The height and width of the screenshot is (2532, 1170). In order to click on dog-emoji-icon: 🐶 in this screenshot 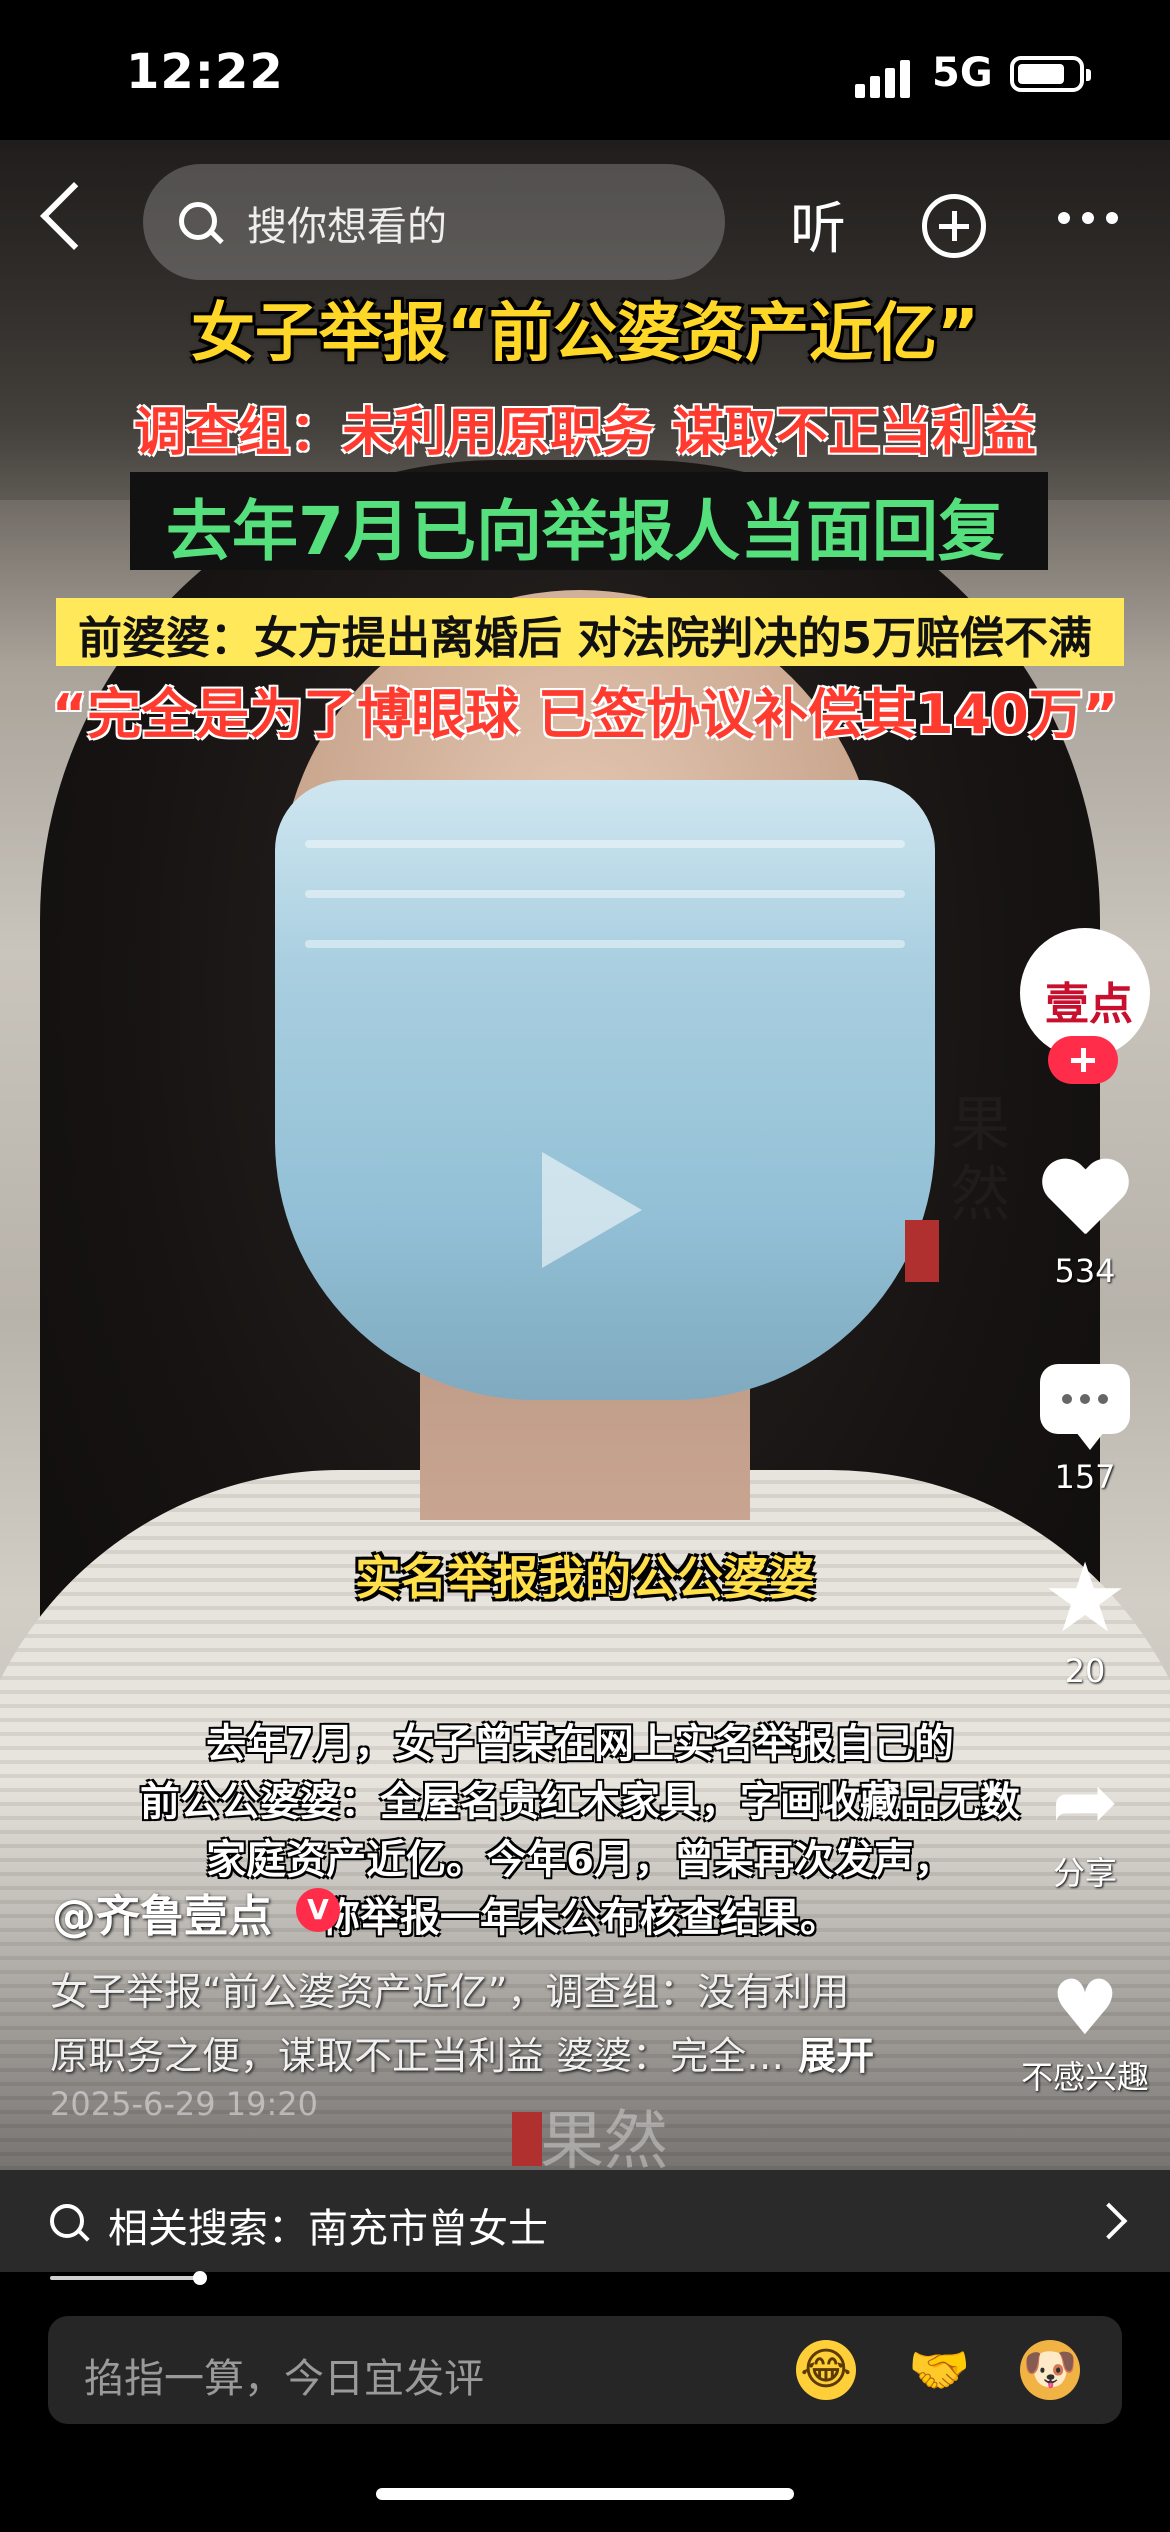, I will do `click(1050, 2370)`.